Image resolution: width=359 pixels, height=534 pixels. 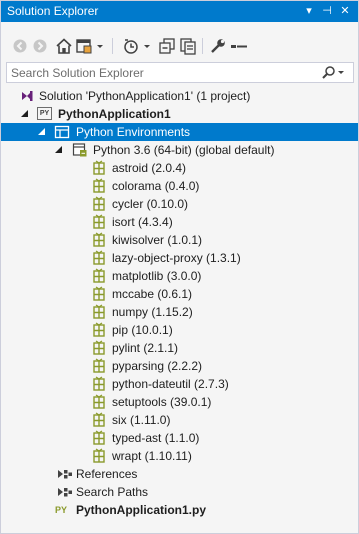 I want to click on package-label: colorama (0.4.0), so click(x=156, y=186).